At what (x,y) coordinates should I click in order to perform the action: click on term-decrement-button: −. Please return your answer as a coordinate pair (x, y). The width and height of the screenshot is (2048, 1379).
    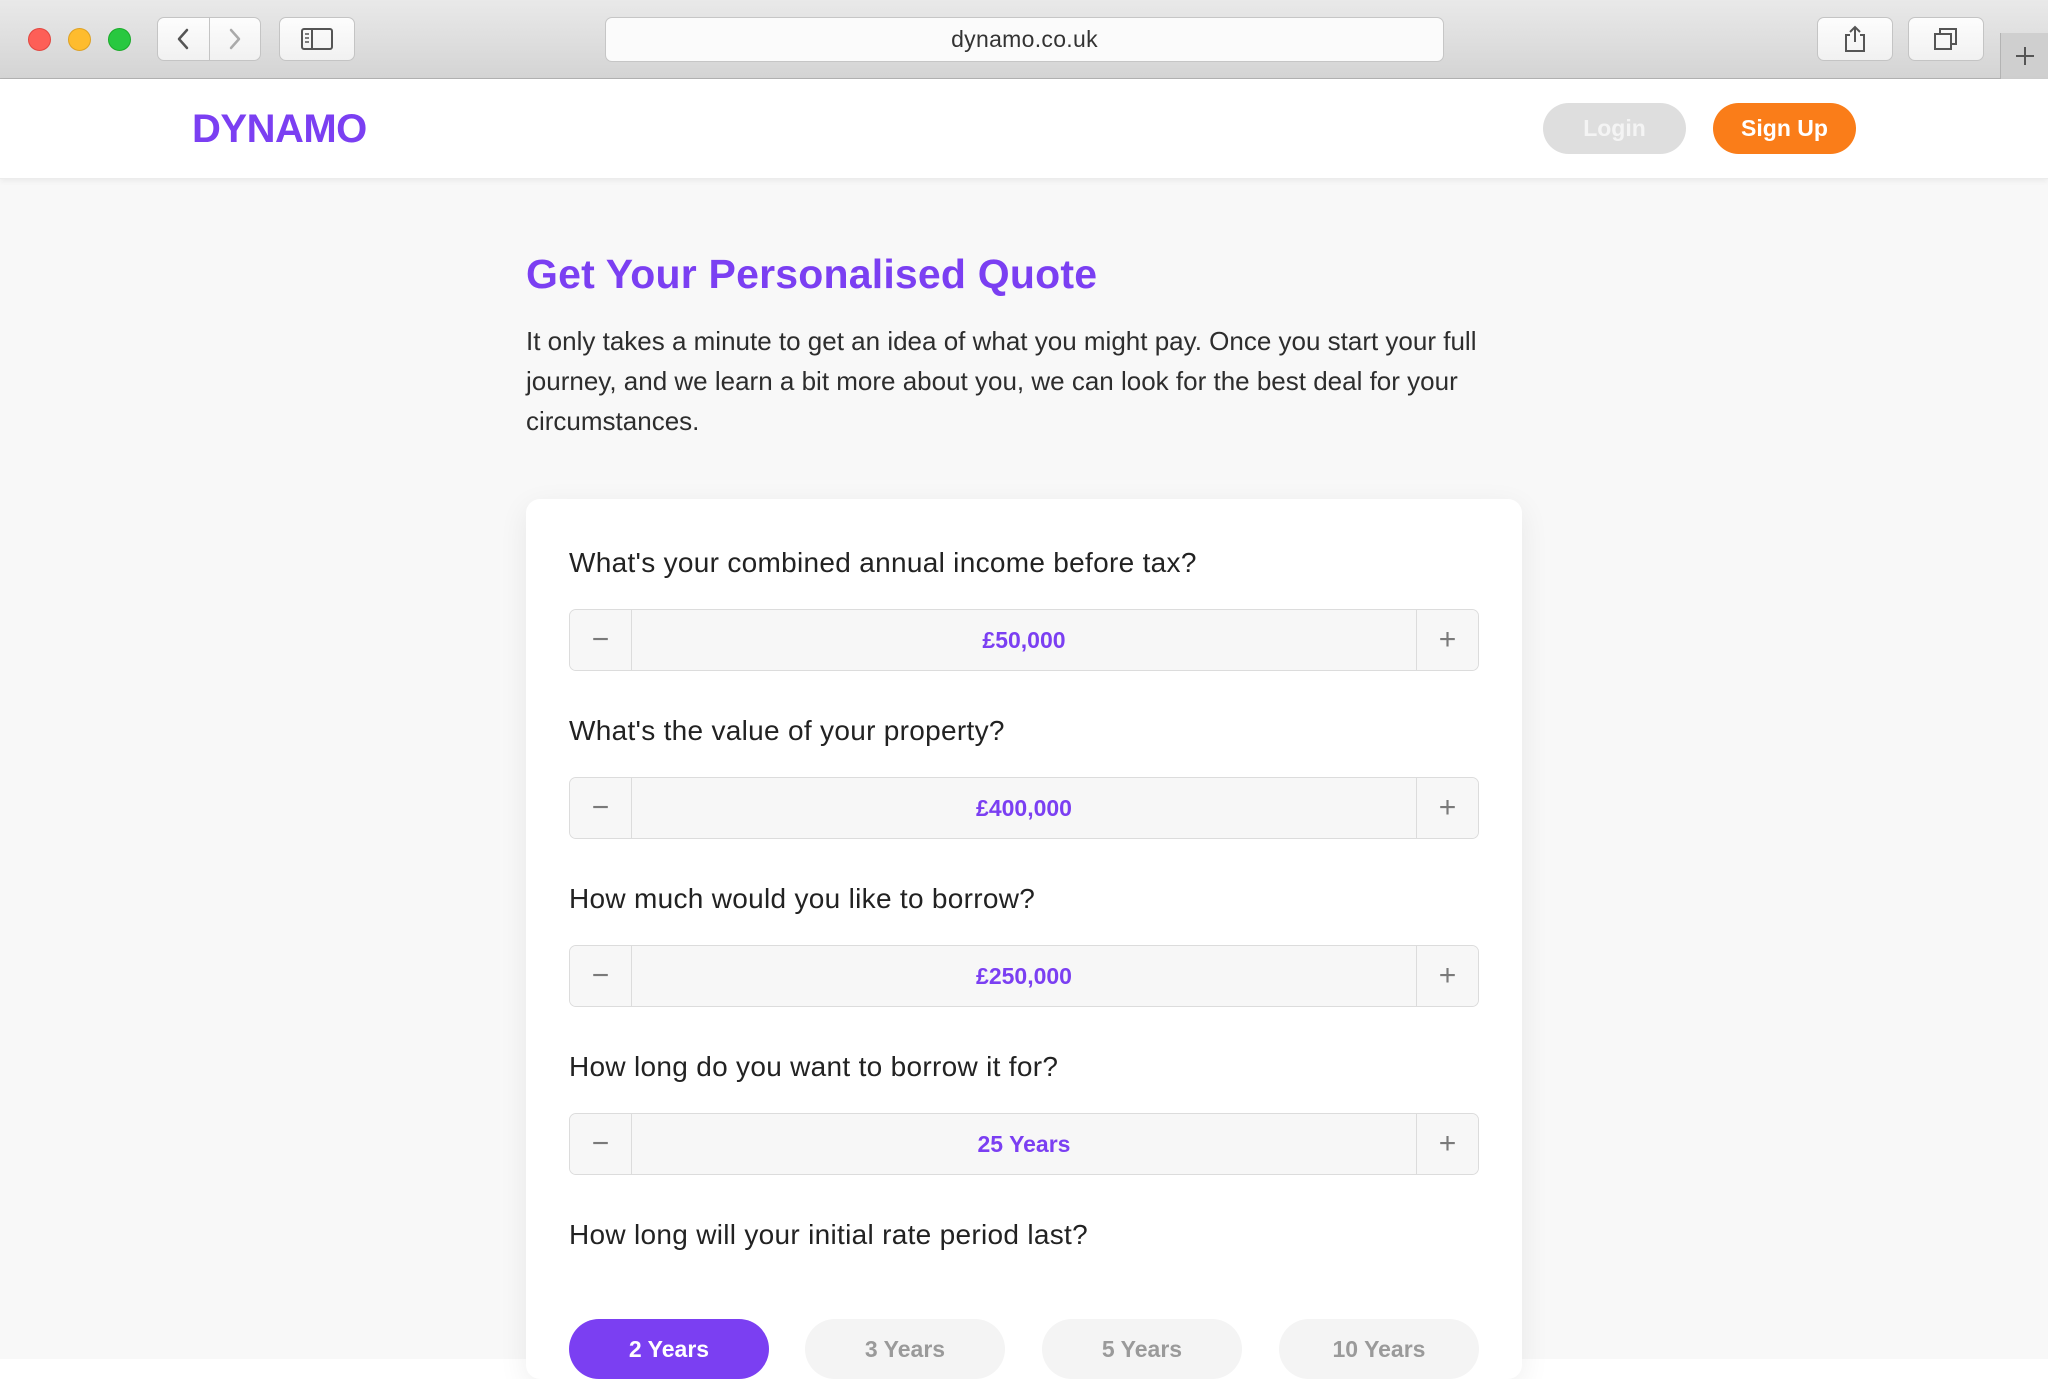
    Looking at the image, I should click on (601, 1144).